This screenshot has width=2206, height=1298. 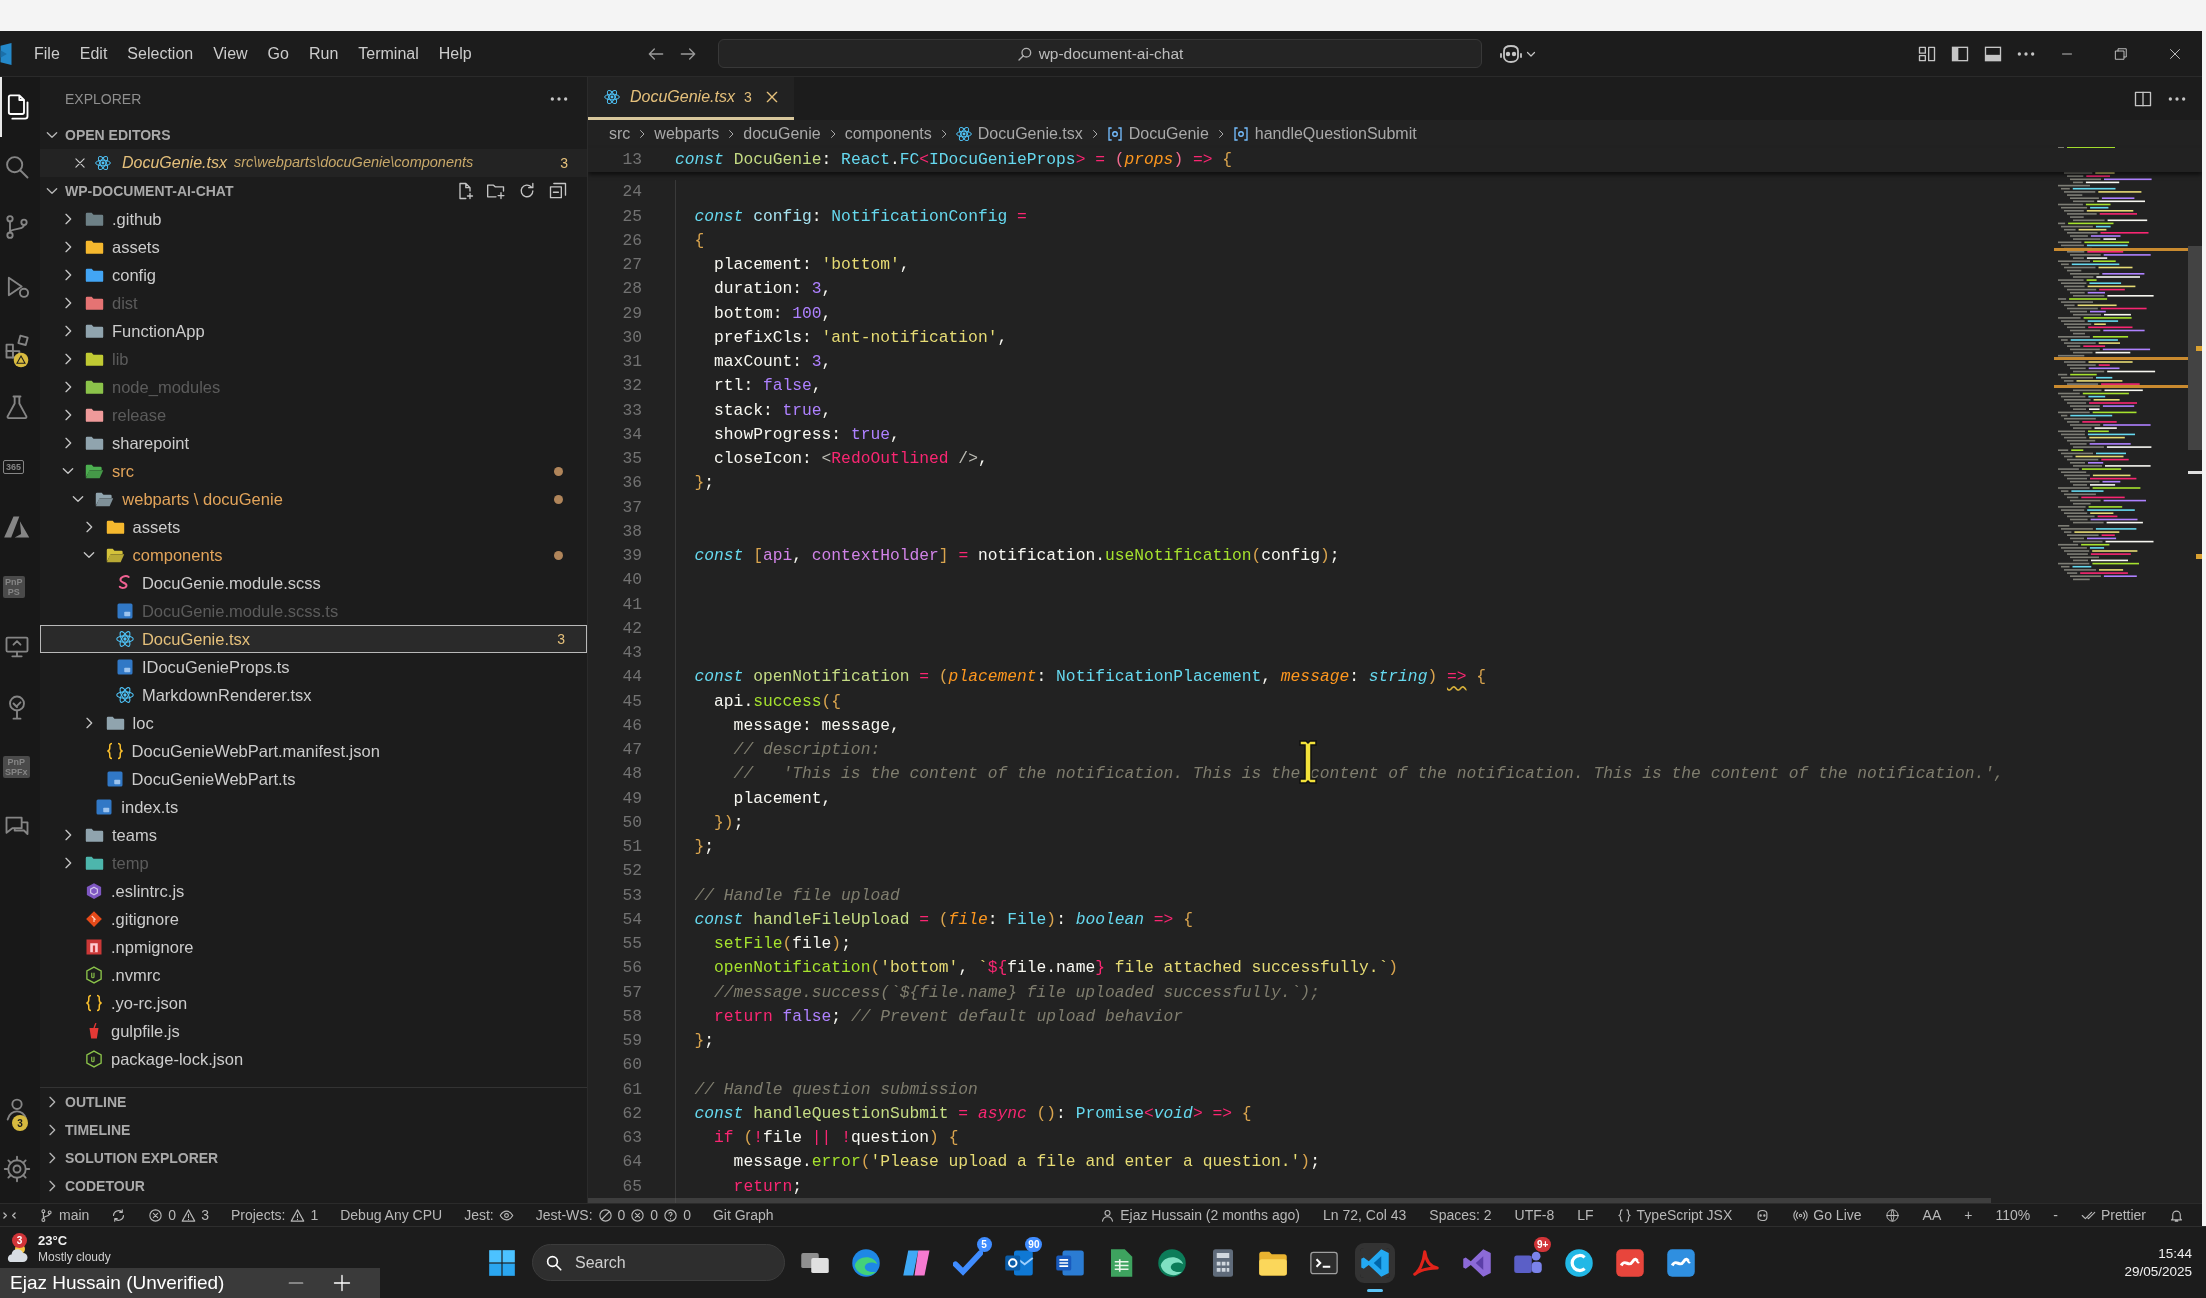 What do you see at coordinates (2113, 1215) in the screenshot?
I see `status-item: Prettier` at bounding box center [2113, 1215].